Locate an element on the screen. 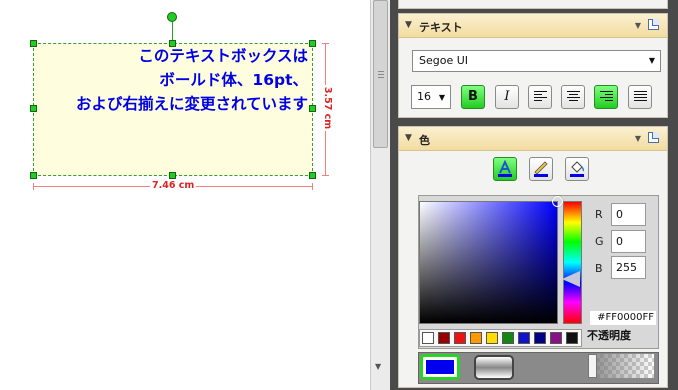 Image resolution: width=678 pixels, height=390 pixels. italic-button: I is located at coordinates (507, 97).